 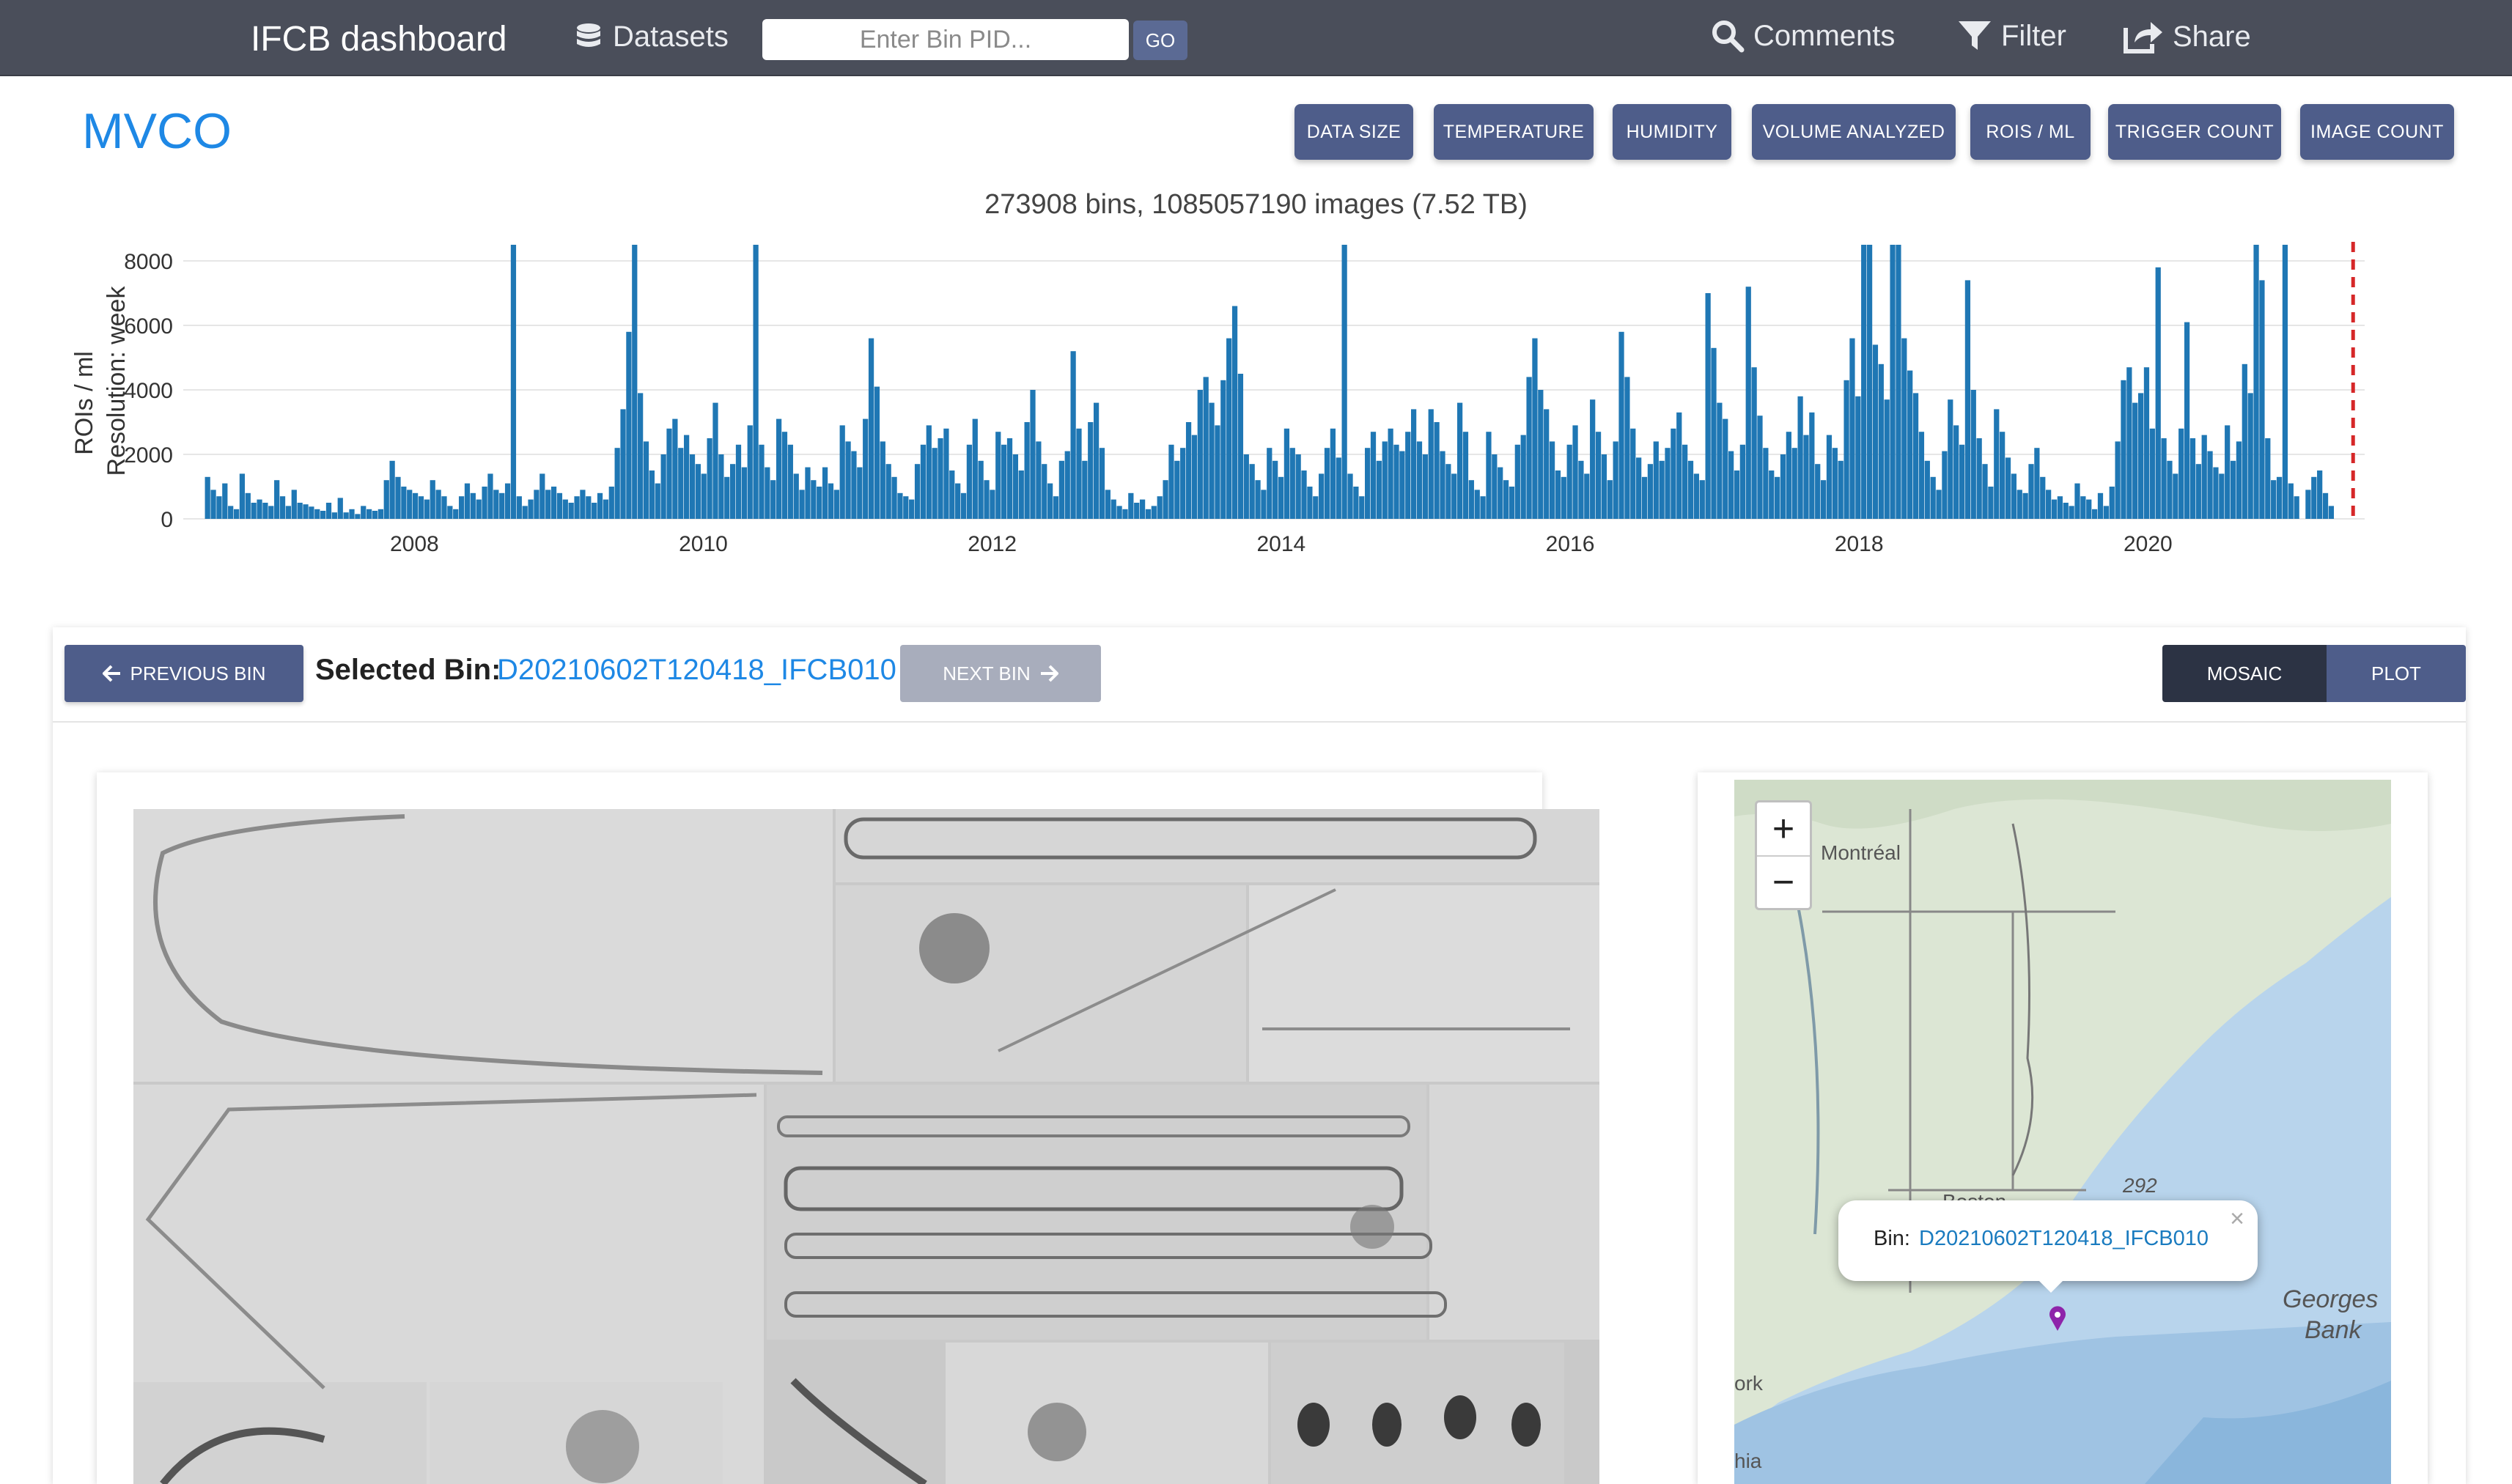 I want to click on comments-link: Comments, so click(x=1803, y=36).